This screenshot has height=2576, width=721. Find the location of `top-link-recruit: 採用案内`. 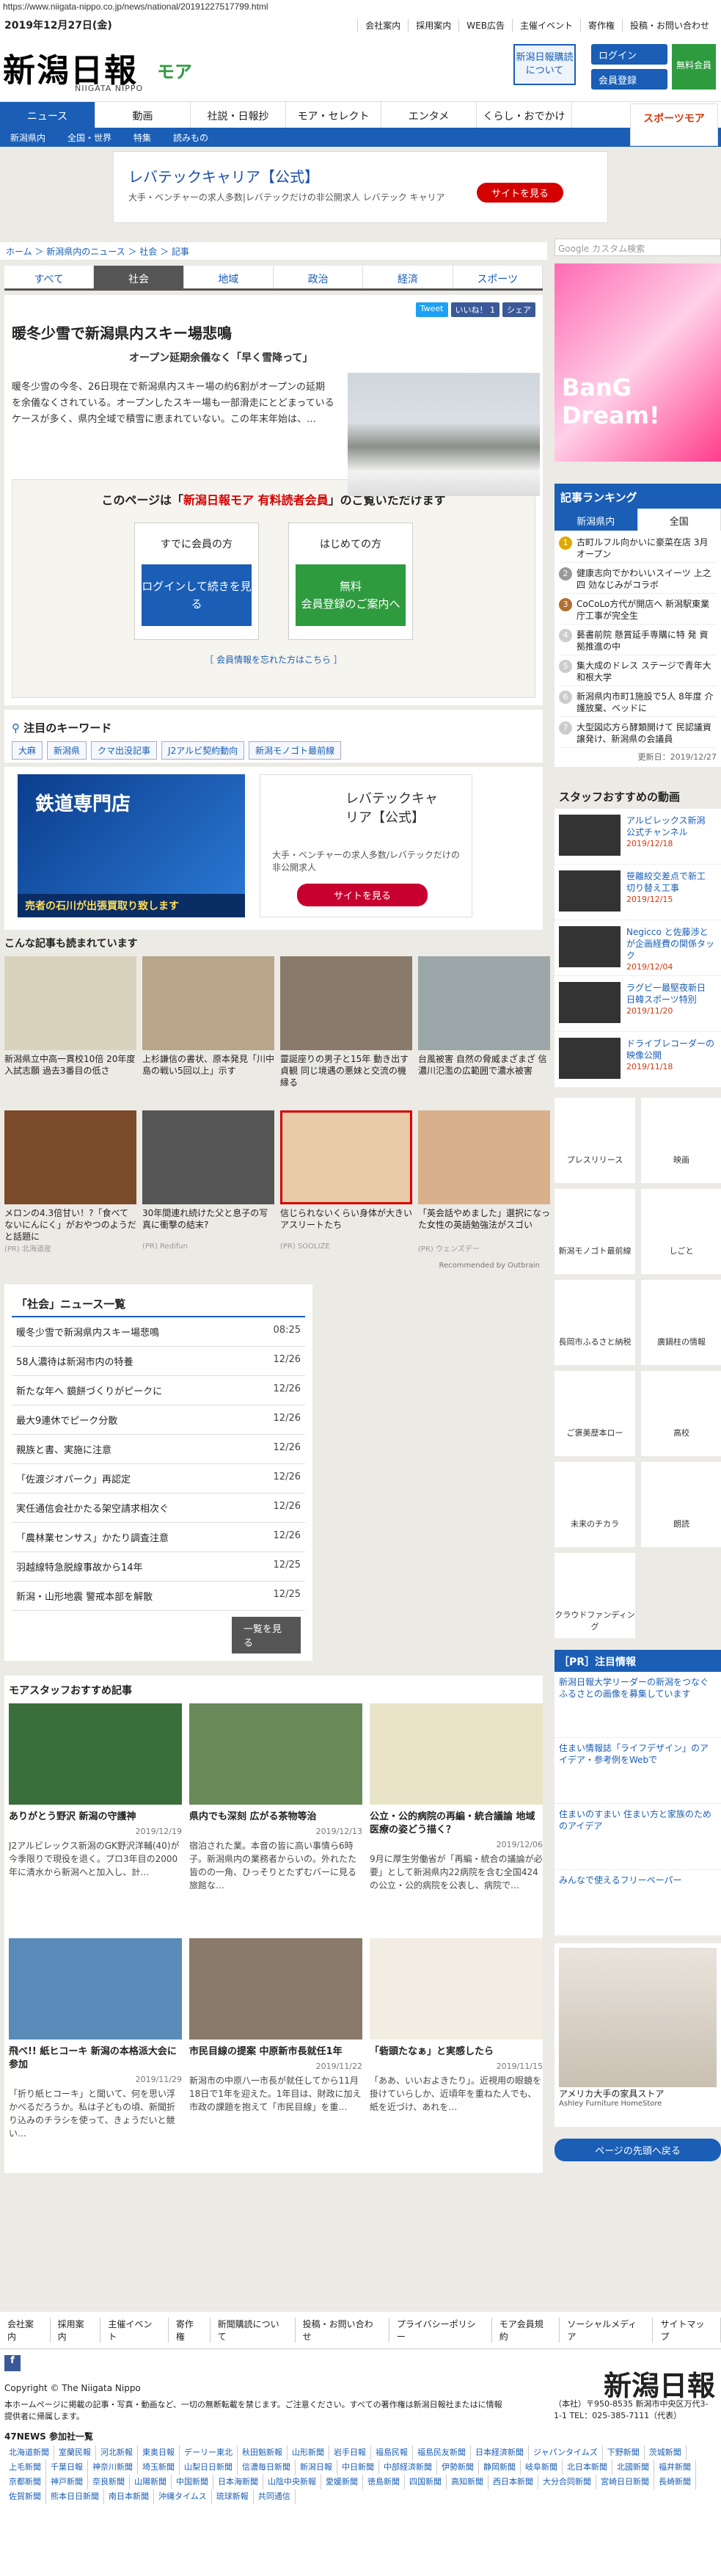

top-link-recruit: 採用案内 is located at coordinates (433, 25).